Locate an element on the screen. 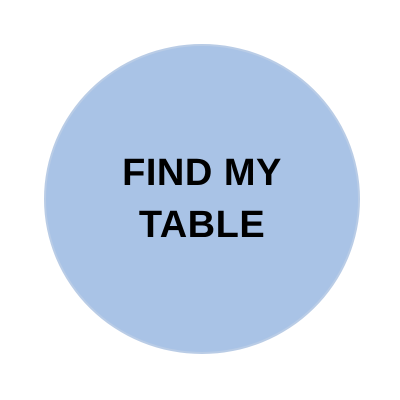  label-line-1: FIND MY is located at coordinates (202, 173).